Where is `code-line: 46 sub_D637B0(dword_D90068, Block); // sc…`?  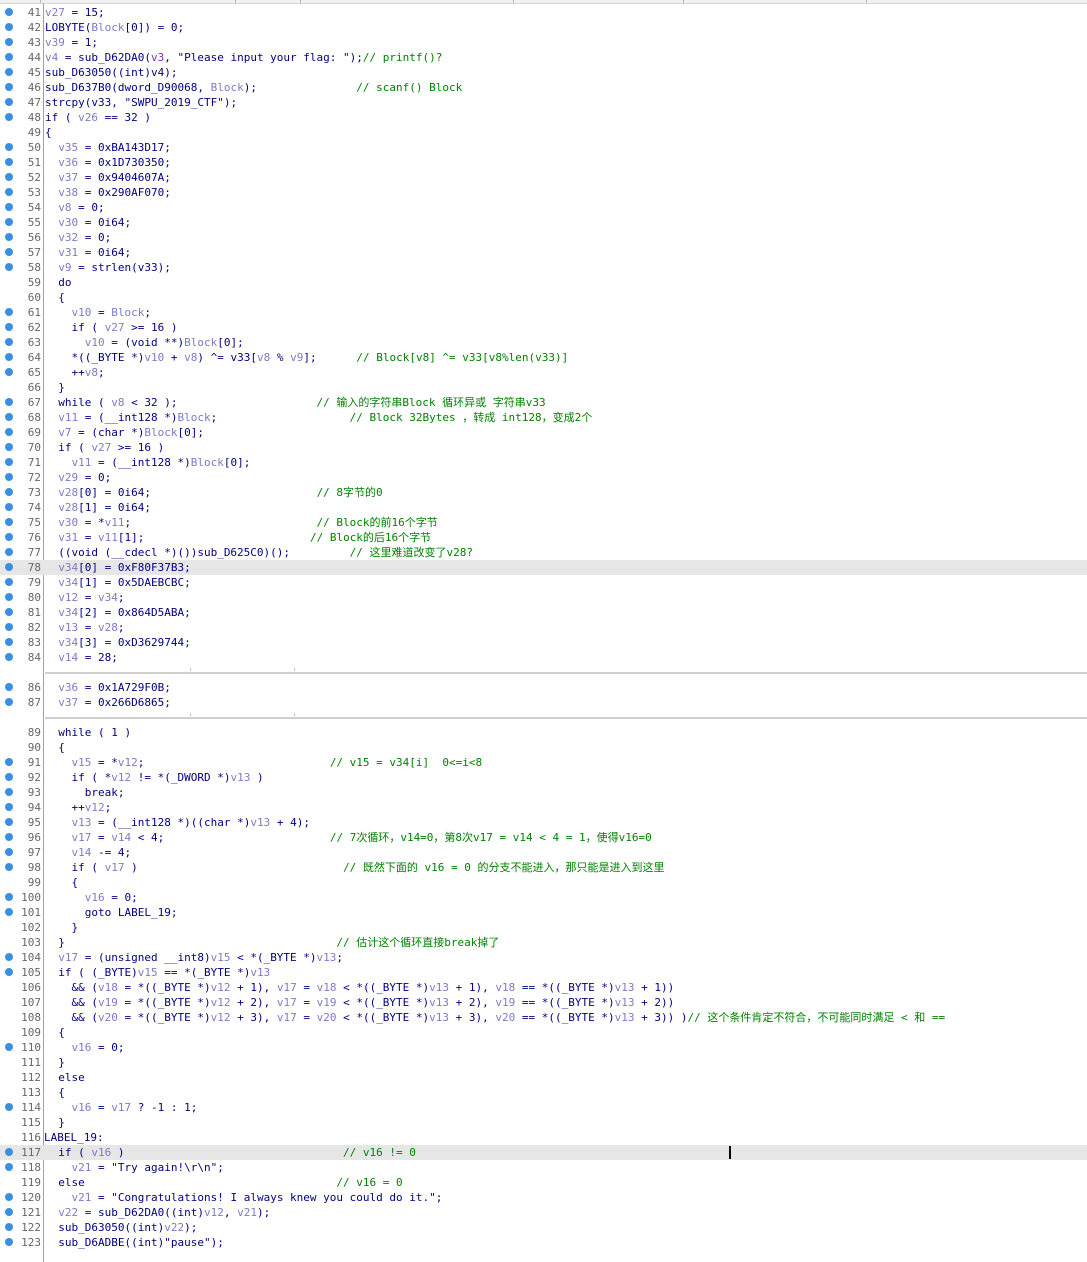
code-line: 46 sub_D637B0(dword_D90068, Block); // sc… is located at coordinates (543, 87).